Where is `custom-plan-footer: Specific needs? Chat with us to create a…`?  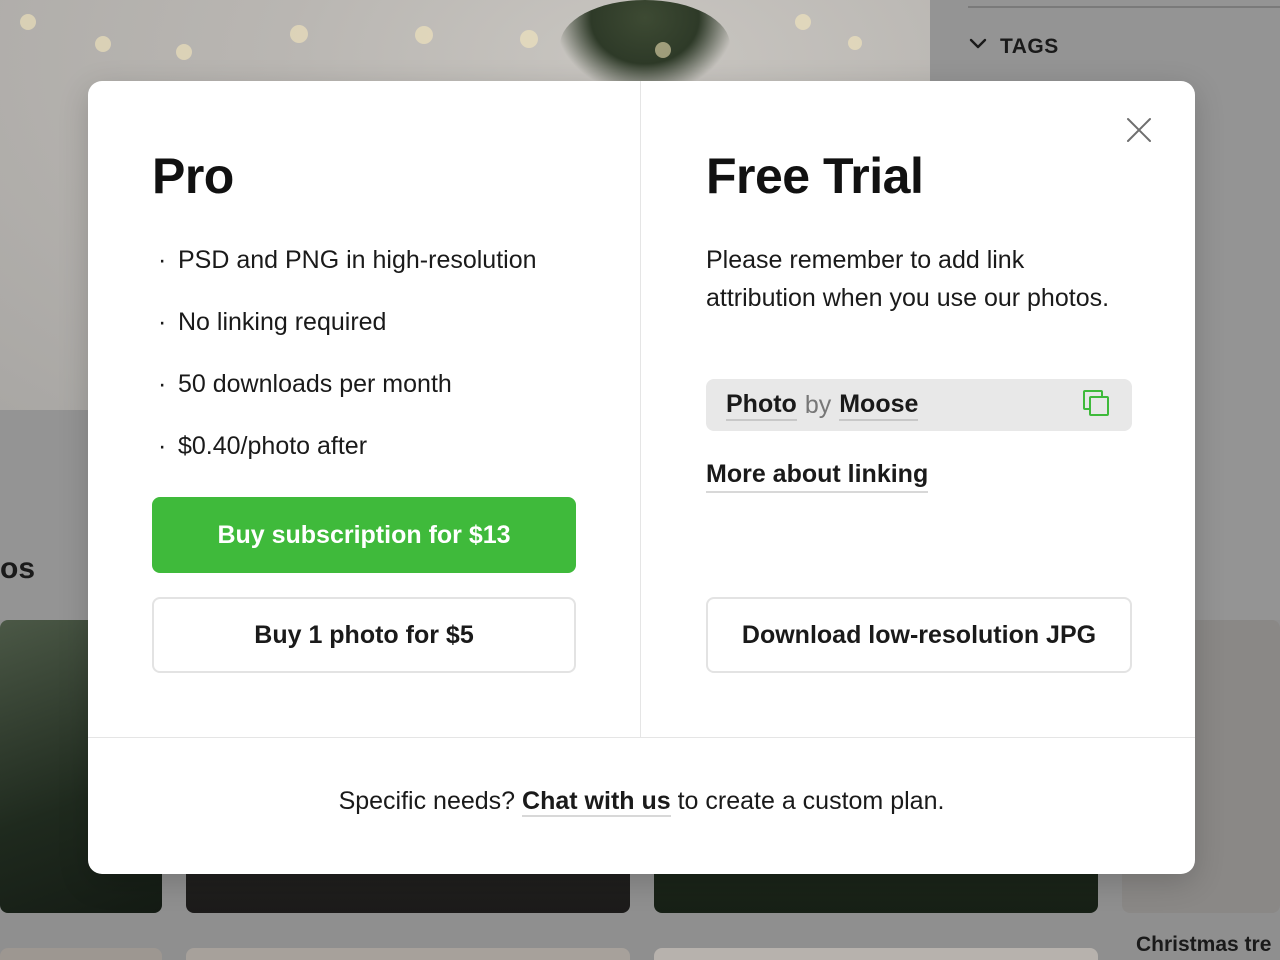
custom-plan-footer: Specific needs? Chat with us to create a… is located at coordinates (641, 802).